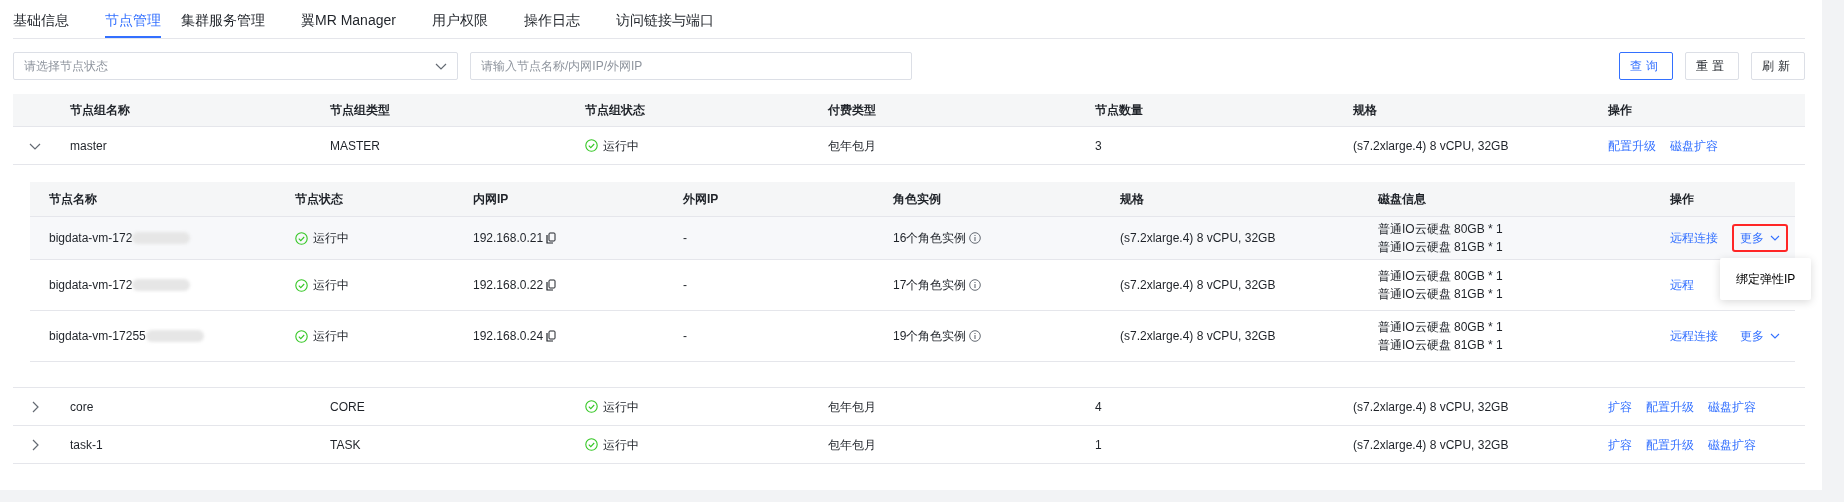  What do you see at coordinates (852, 110) in the screenshot?
I see `column-header: 付费类型` at bounding box center [852, 110].